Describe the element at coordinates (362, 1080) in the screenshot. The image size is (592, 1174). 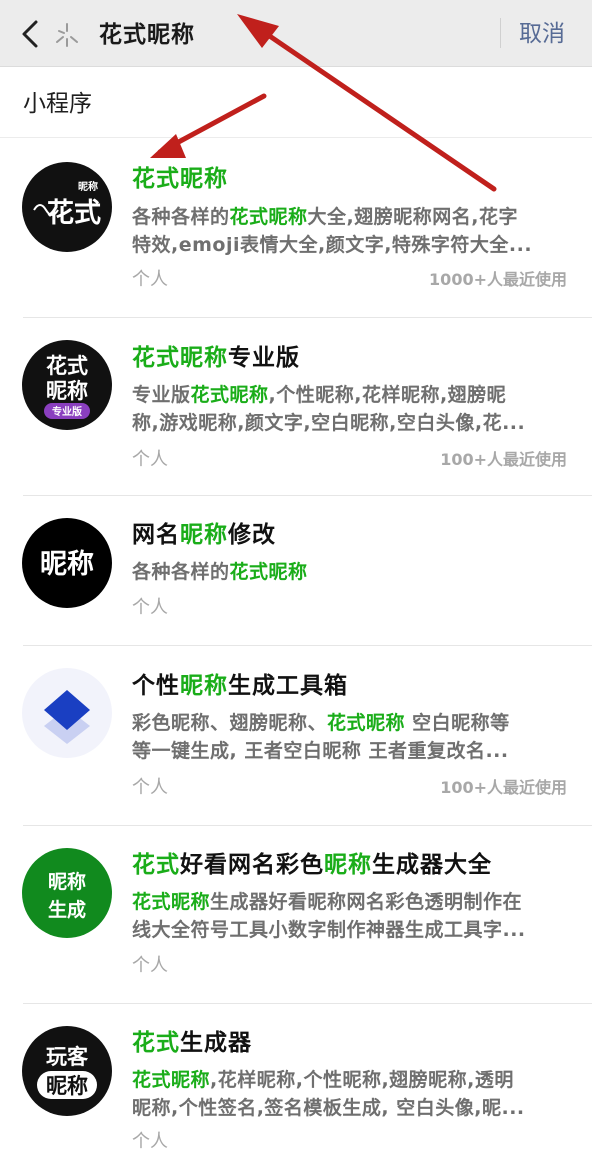
I see `text-segment: ,花样昵称,个性昵称,翅膀昵称,透明` at that location.